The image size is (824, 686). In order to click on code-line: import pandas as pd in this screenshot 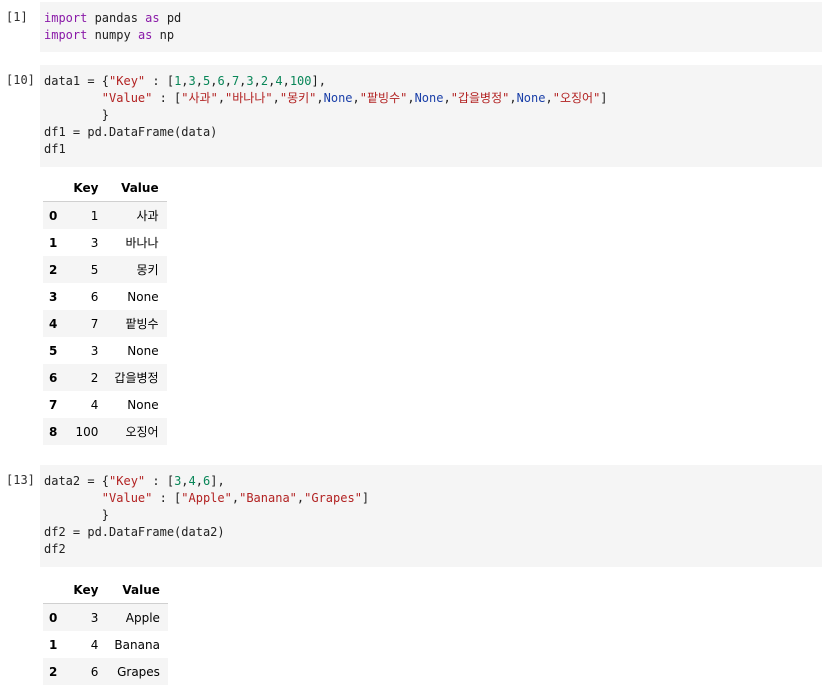, I will do `click(112, 18)`.